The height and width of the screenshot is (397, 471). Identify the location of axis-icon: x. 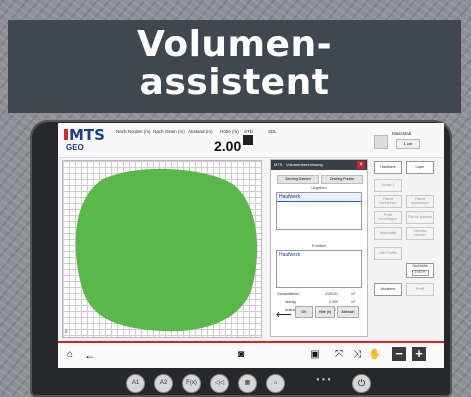
(66, 332).